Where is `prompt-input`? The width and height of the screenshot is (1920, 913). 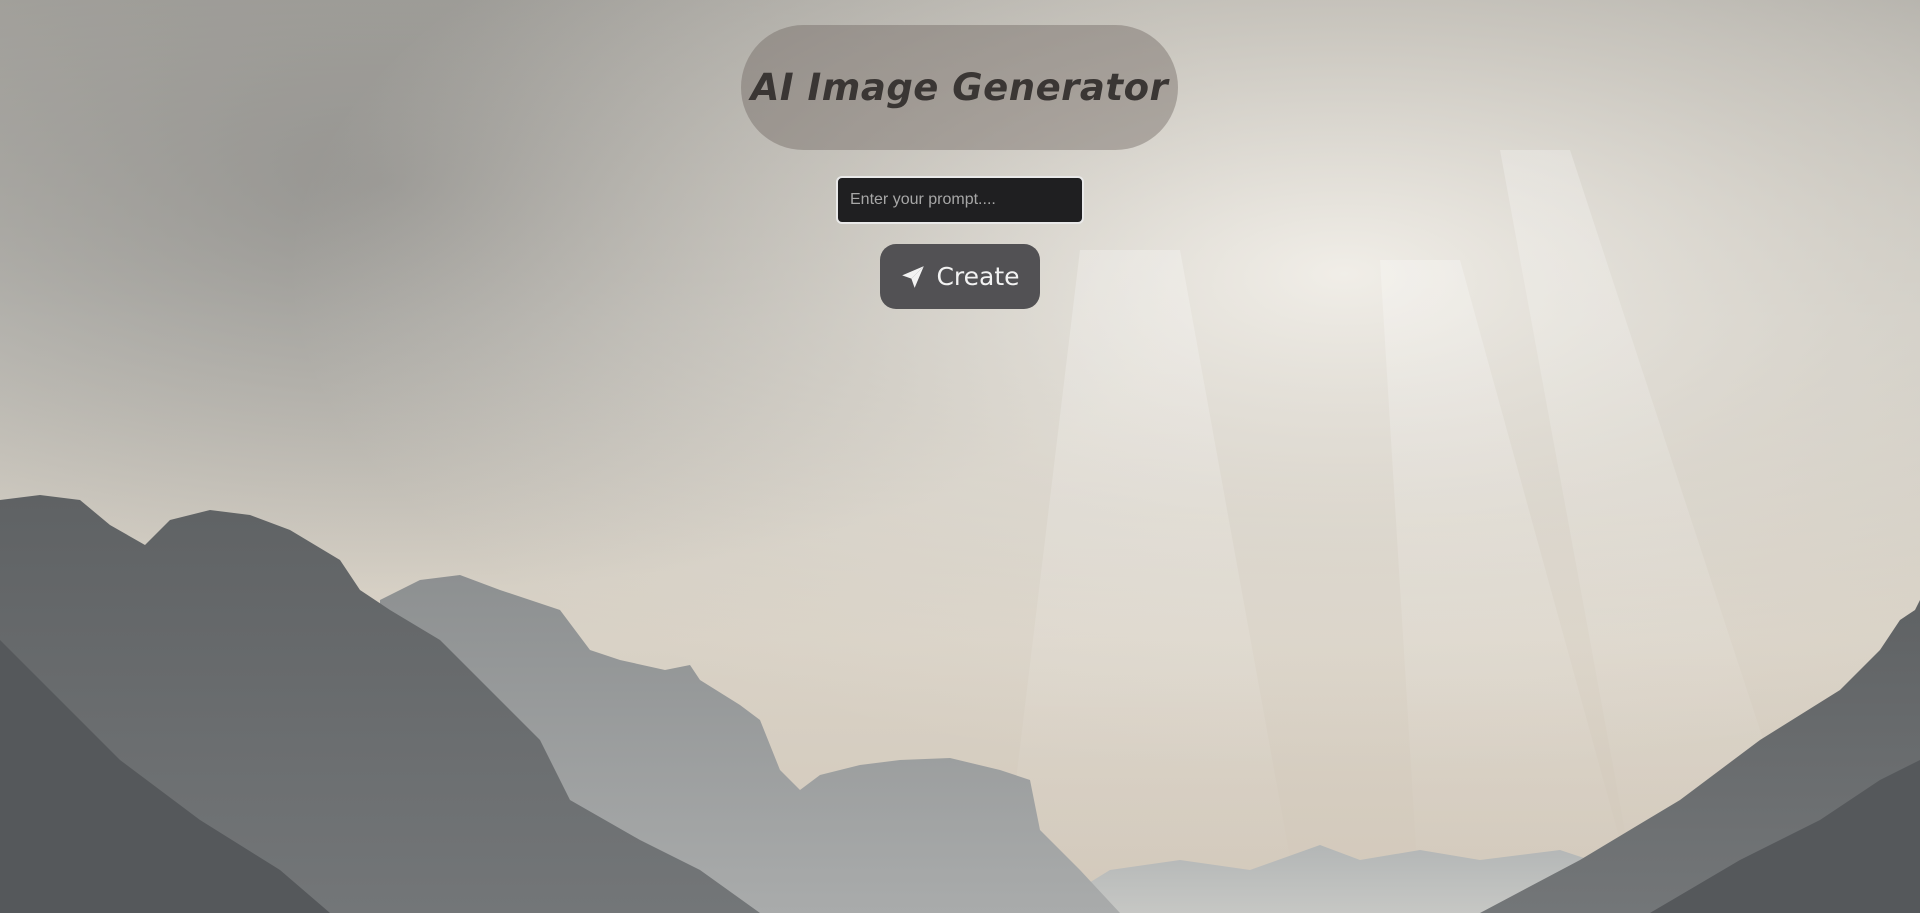
prompt-input is located at coordinates (960, 200).